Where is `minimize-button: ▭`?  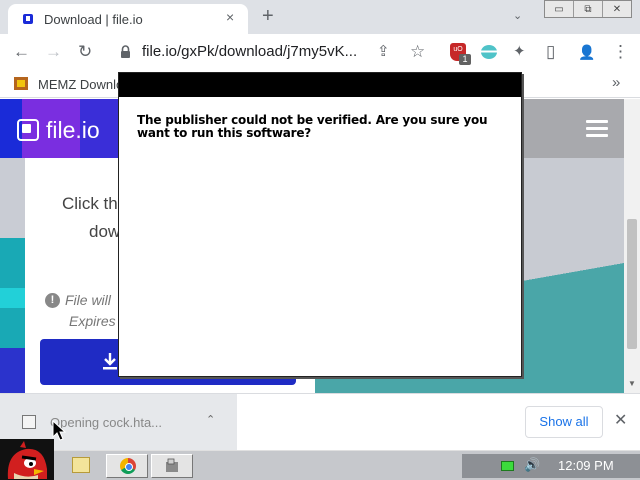 minimize-button: ▭ is located at coordinates (559, 9).